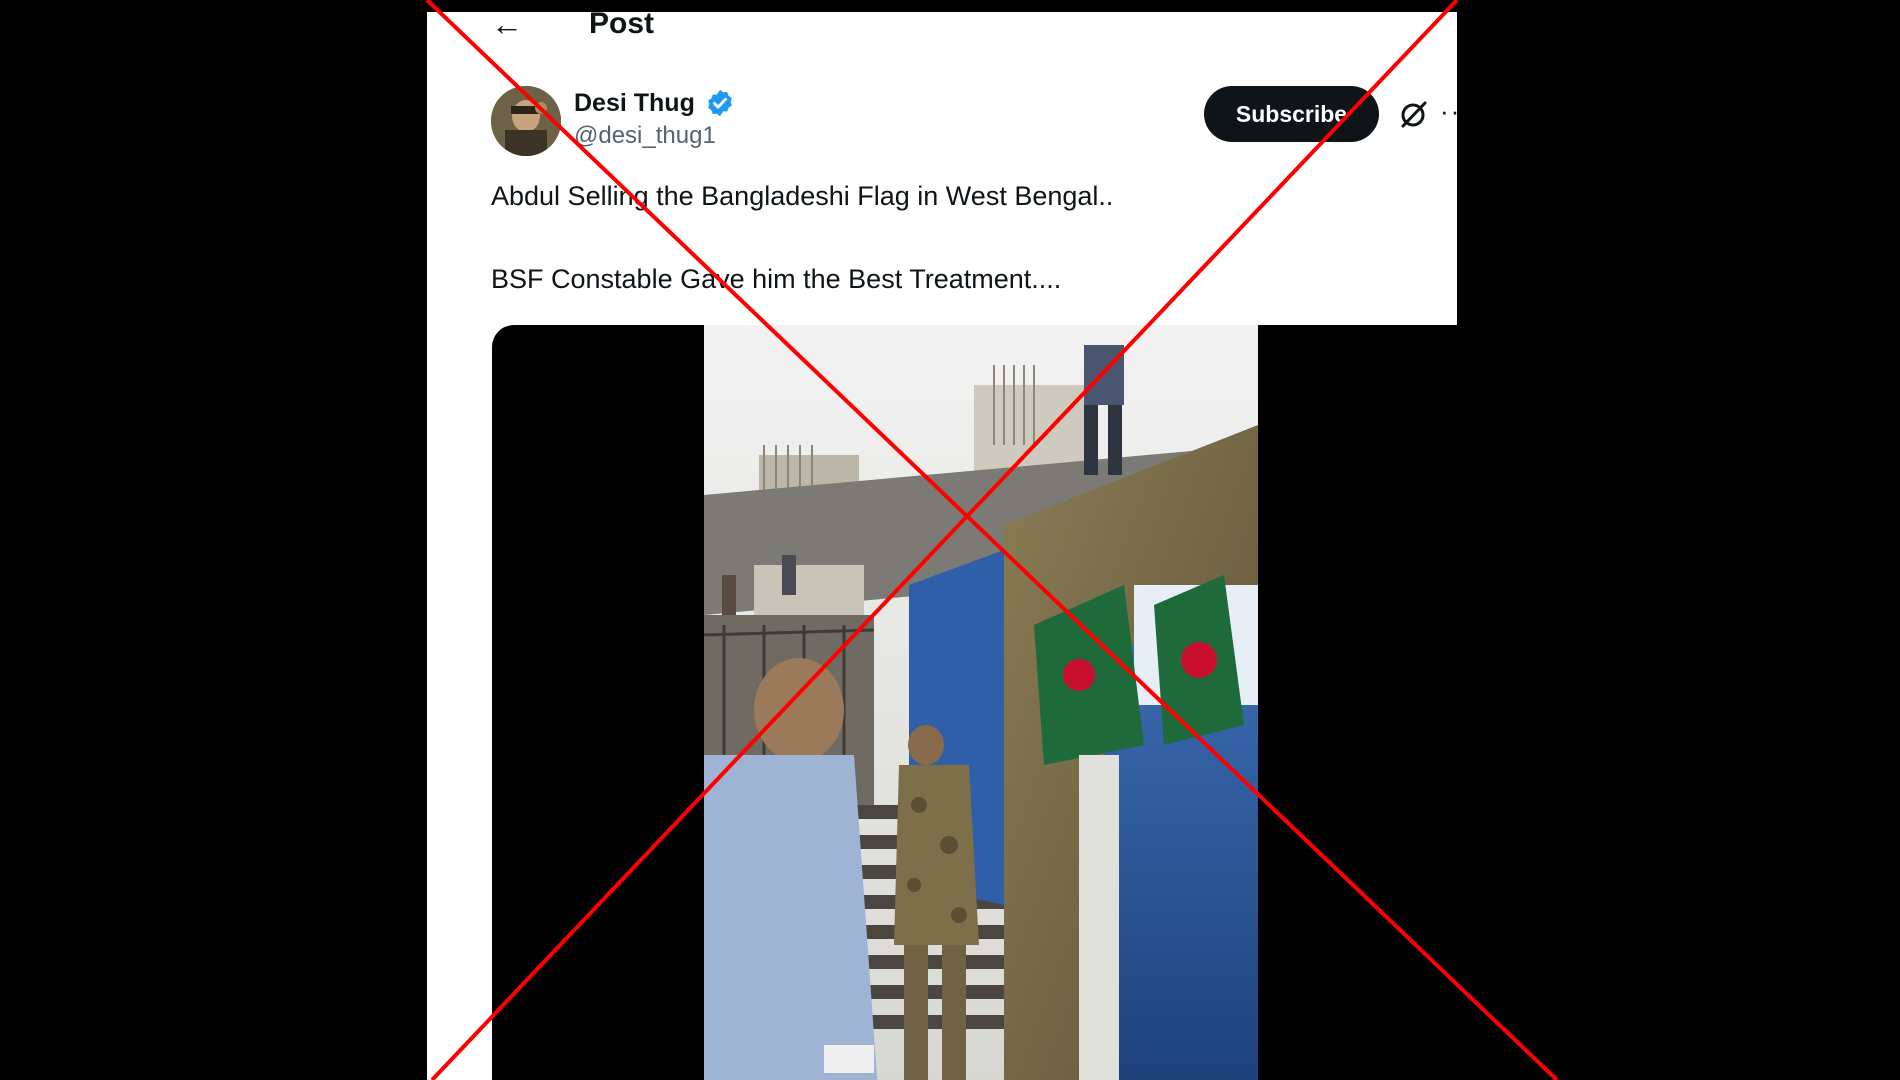 This screenshot has width=1900, height=1080. I want to click on author-handle: @desi_thug1, so click(645, 136).